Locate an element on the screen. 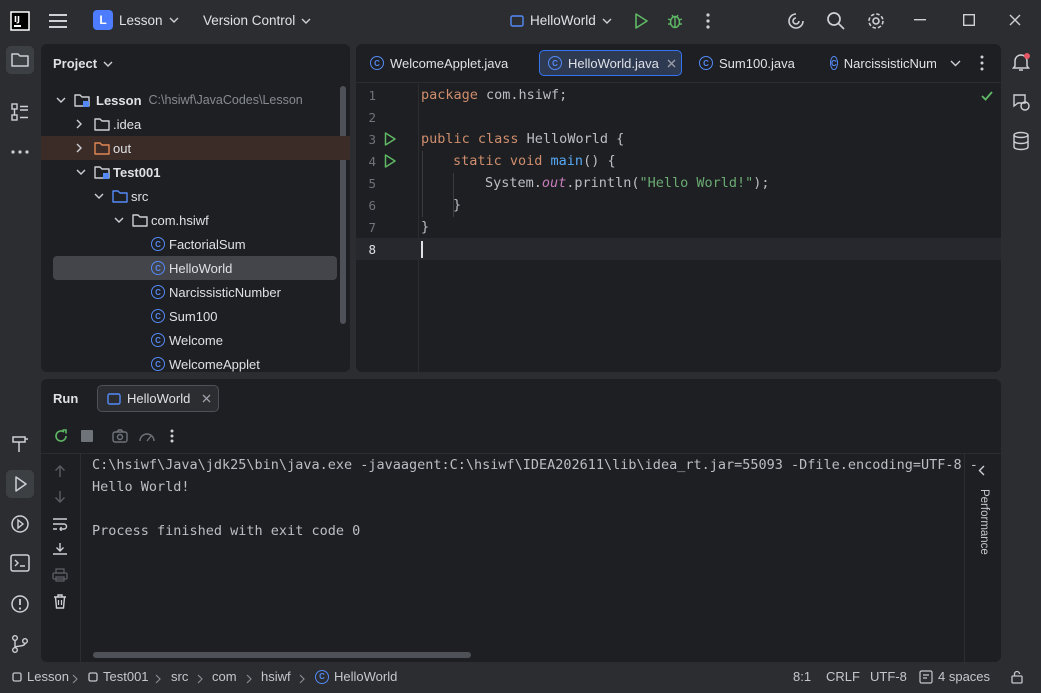 Image resolution: width=1041 pixels, height=693 pixels. tree-row-src: src is located at coordinates (121, 196).